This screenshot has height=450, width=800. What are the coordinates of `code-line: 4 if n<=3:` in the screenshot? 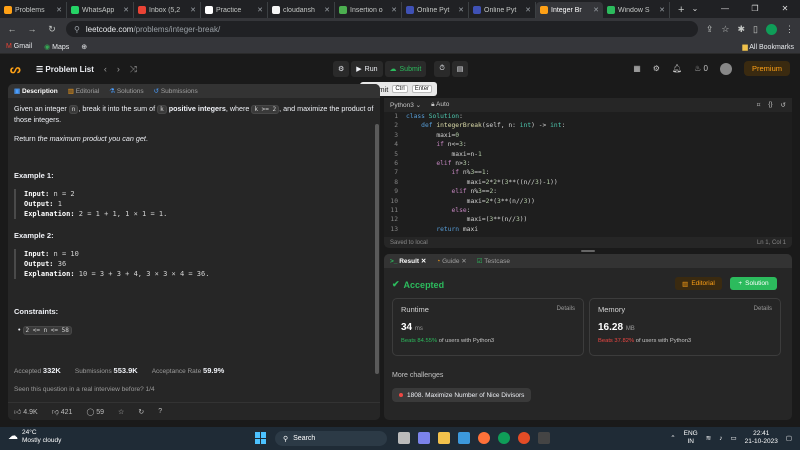 It's located at (588, 144).